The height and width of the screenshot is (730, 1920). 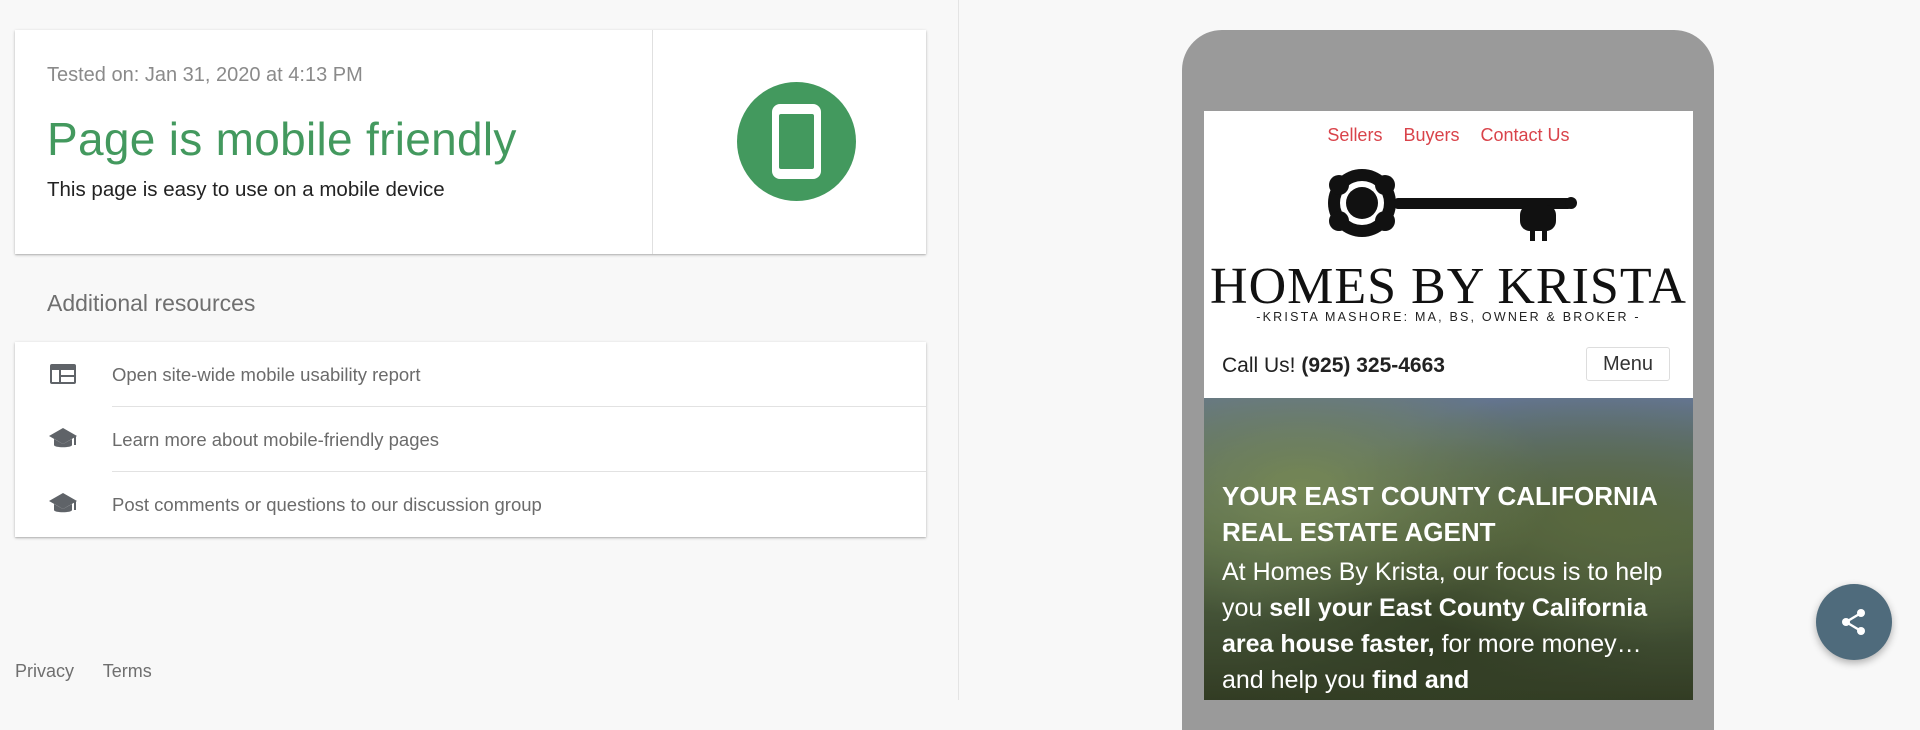 I want to click on web-layout-icon, so click(x=63, y=374).